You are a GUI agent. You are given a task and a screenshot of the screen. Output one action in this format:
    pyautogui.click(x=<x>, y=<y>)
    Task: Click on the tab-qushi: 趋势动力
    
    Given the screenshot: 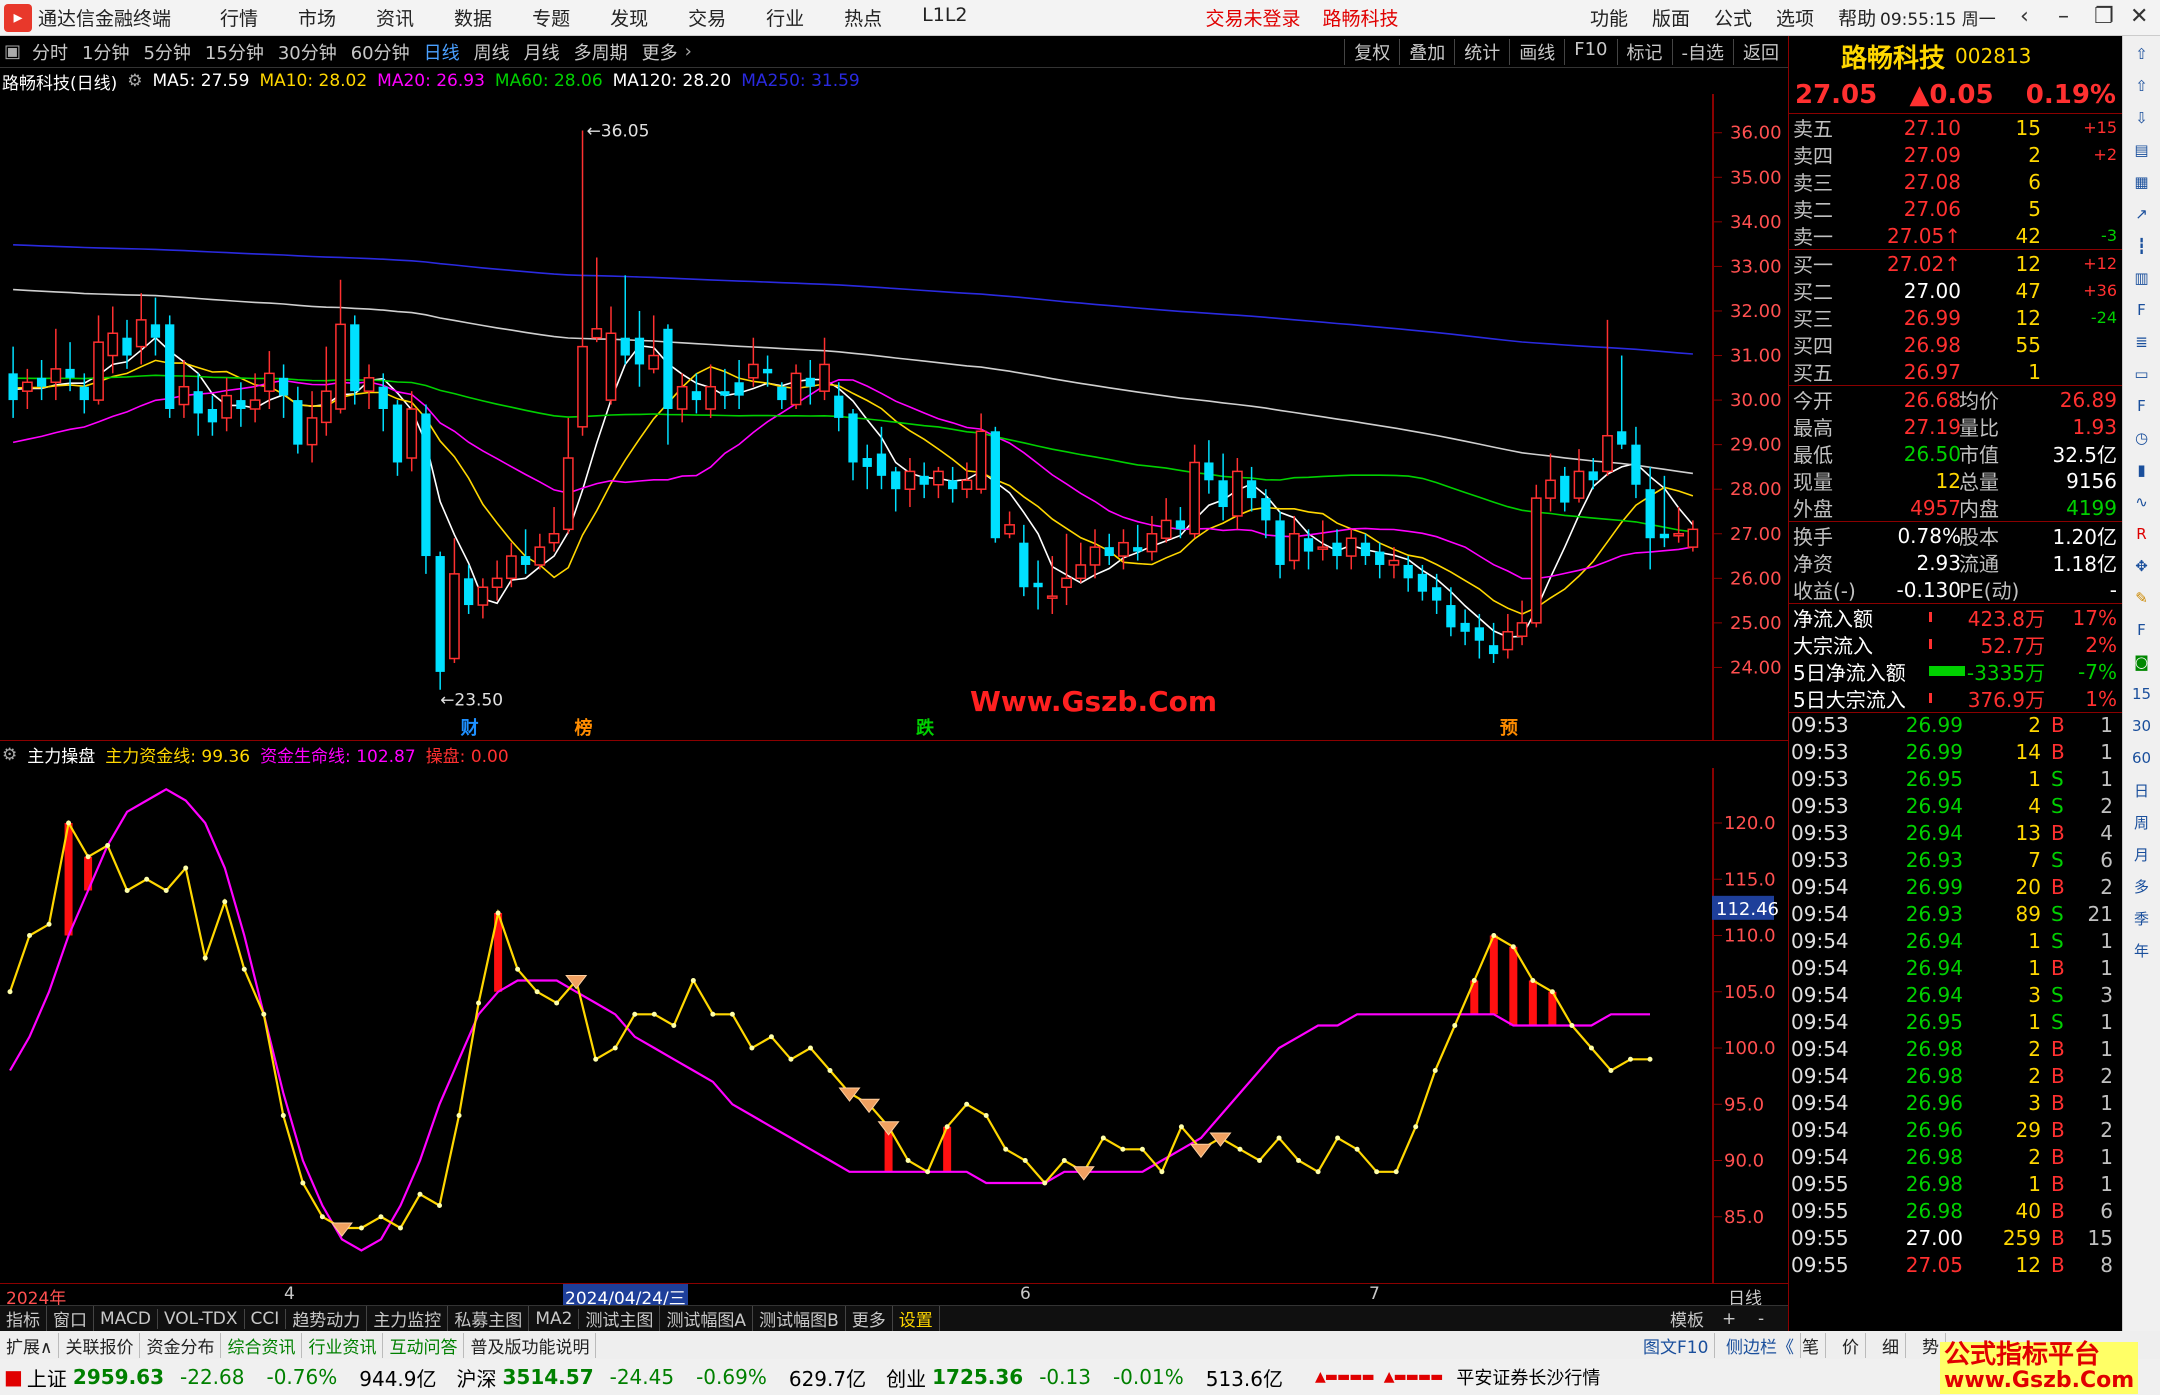 What is the action you would take?
    pyautogui.click(x=327, y=1318)
    